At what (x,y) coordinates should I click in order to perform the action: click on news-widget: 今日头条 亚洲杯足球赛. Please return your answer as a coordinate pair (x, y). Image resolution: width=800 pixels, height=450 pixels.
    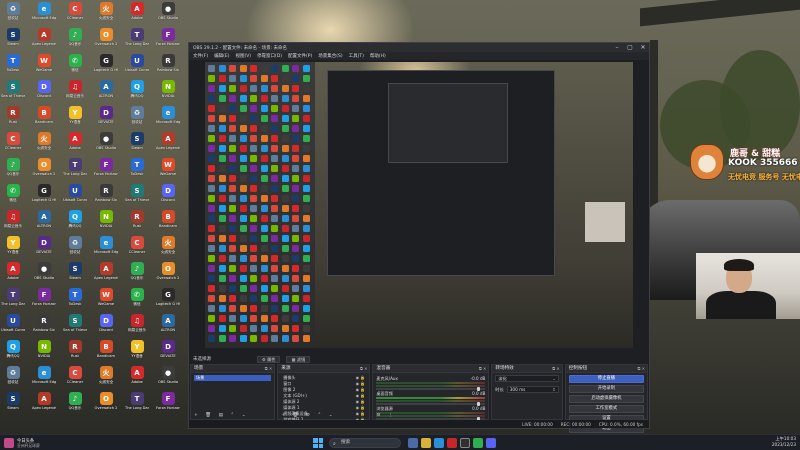
    Looking at the image, I should click on (34, 443).